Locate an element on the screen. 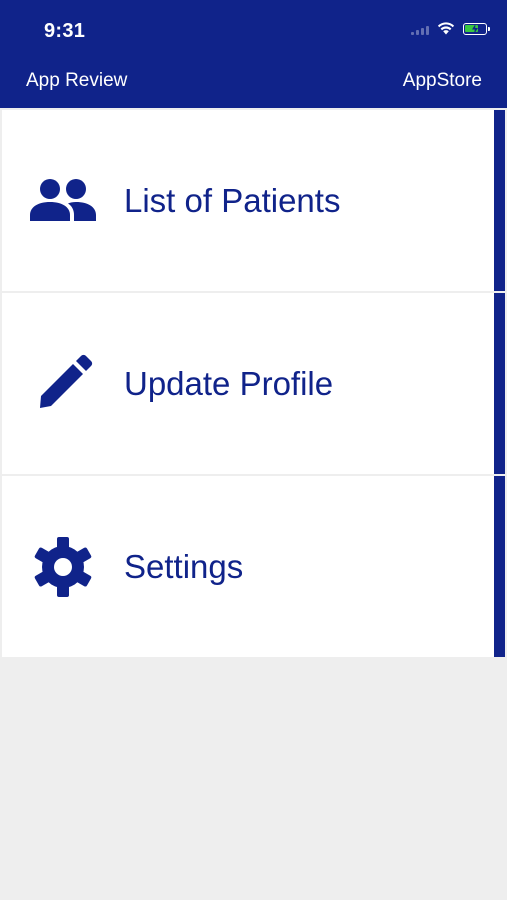  wifi-icon is located at coordinates (446, 28).